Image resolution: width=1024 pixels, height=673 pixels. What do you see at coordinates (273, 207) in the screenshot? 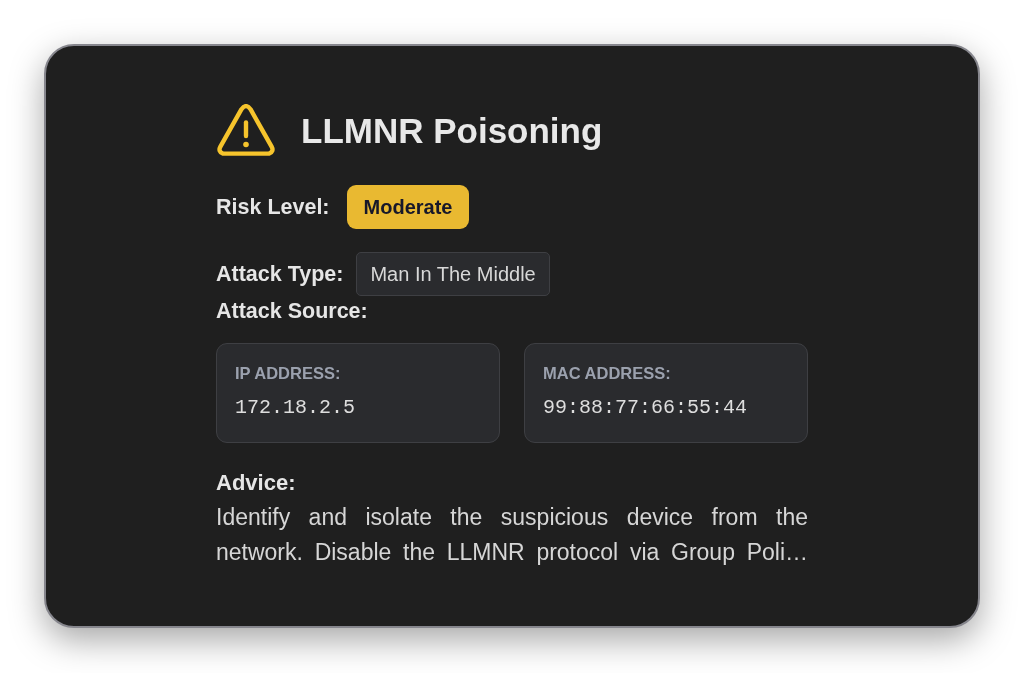
I see `risk-level-label: Risk Level:` at bounding box center [273, 207].